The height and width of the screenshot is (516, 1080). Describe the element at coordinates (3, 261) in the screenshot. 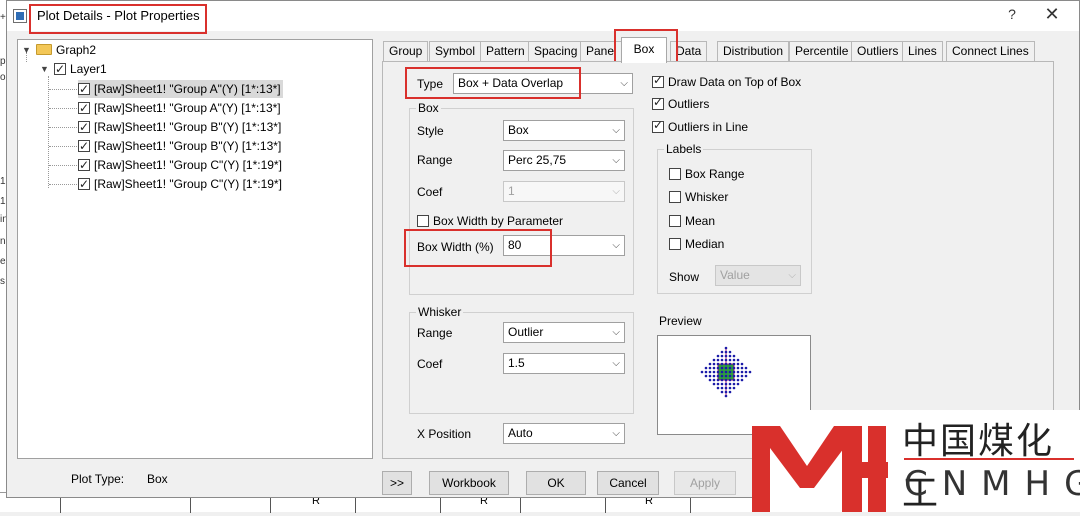

I see `bg-char: e` at that location.